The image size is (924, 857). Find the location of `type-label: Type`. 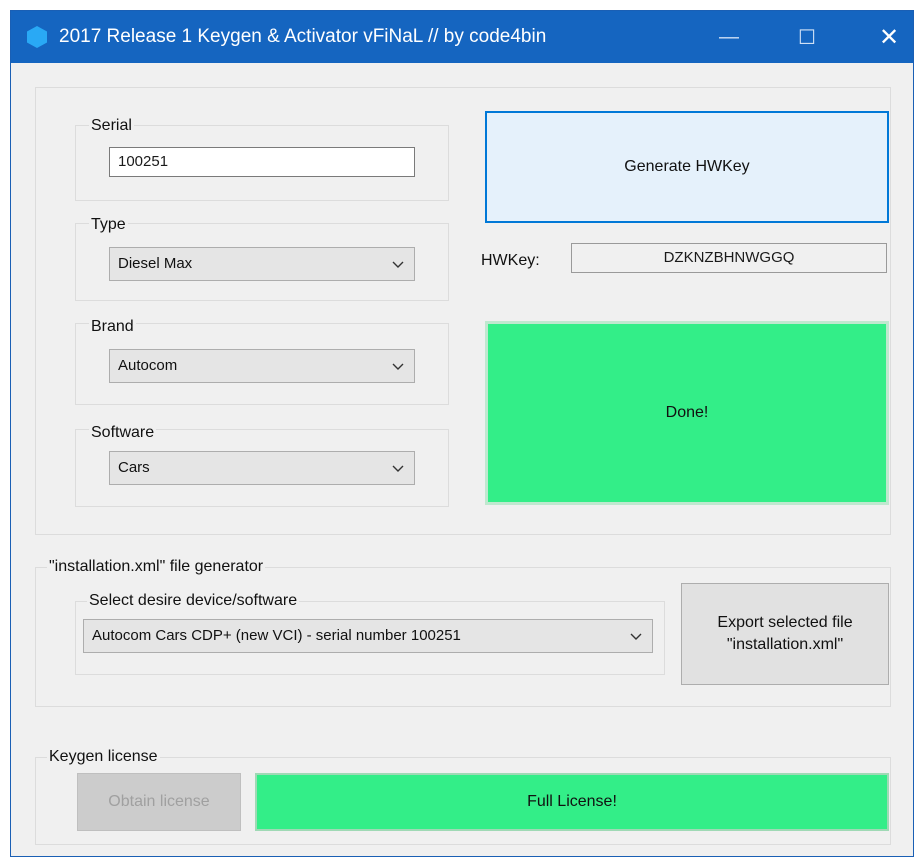

type-label: Type is located at coordinates (108, 225).